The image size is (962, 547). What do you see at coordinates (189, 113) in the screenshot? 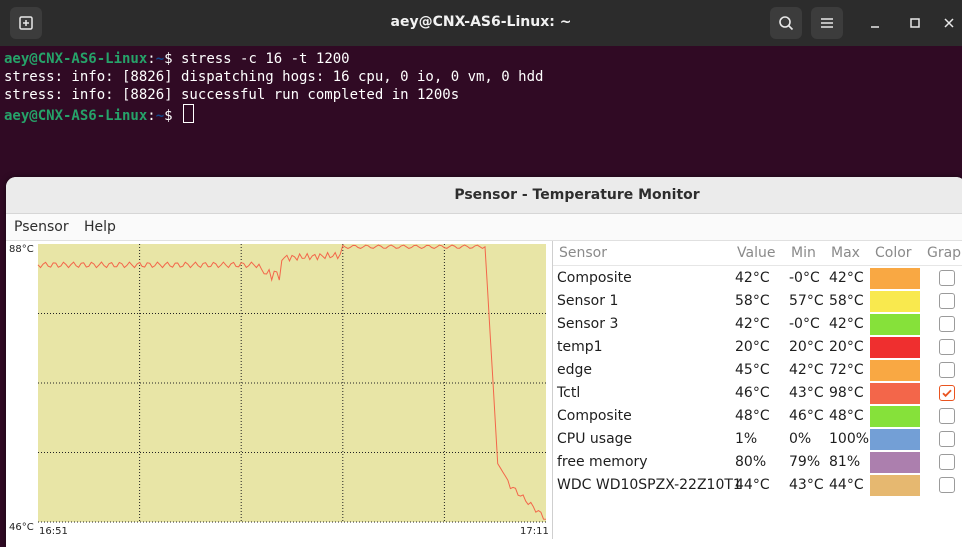
I see `terminal-cursor` at bounding box center [189, 113].